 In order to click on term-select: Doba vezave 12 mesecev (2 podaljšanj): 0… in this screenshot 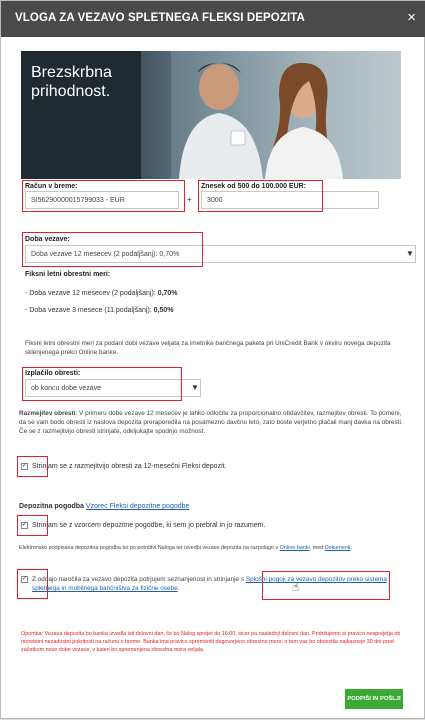, I will do `click(220, 254)`.